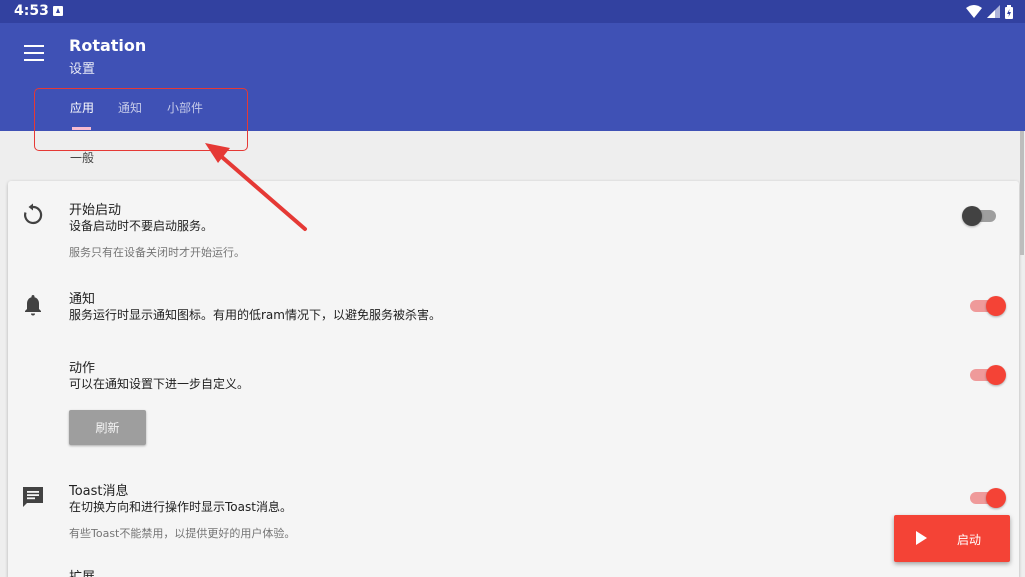  I want to click on boot-switch, so click(981, 215).